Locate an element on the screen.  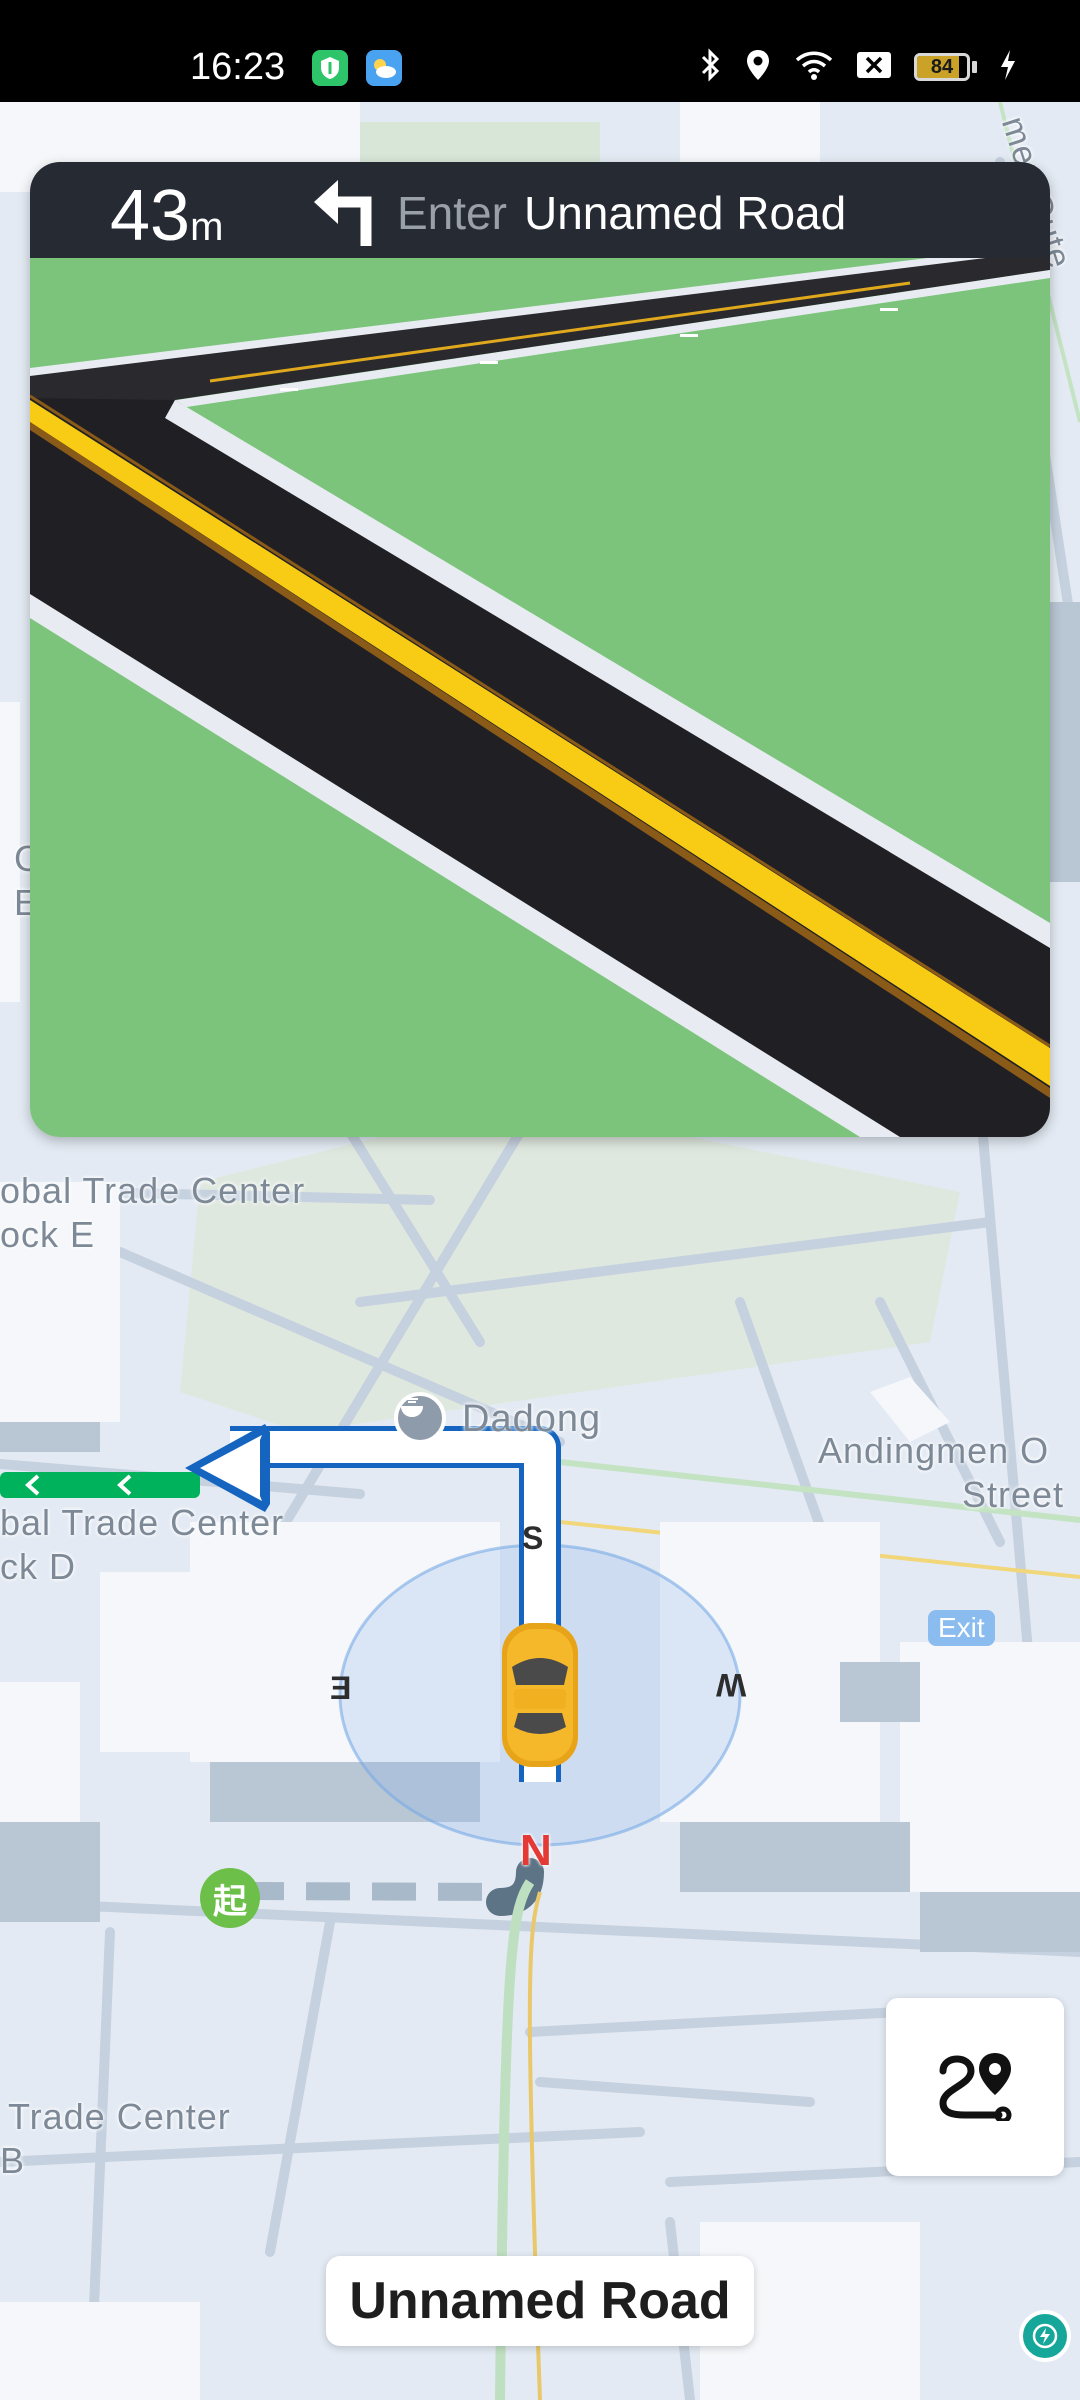
compass-east: E is located at coordinates (341, 1688).